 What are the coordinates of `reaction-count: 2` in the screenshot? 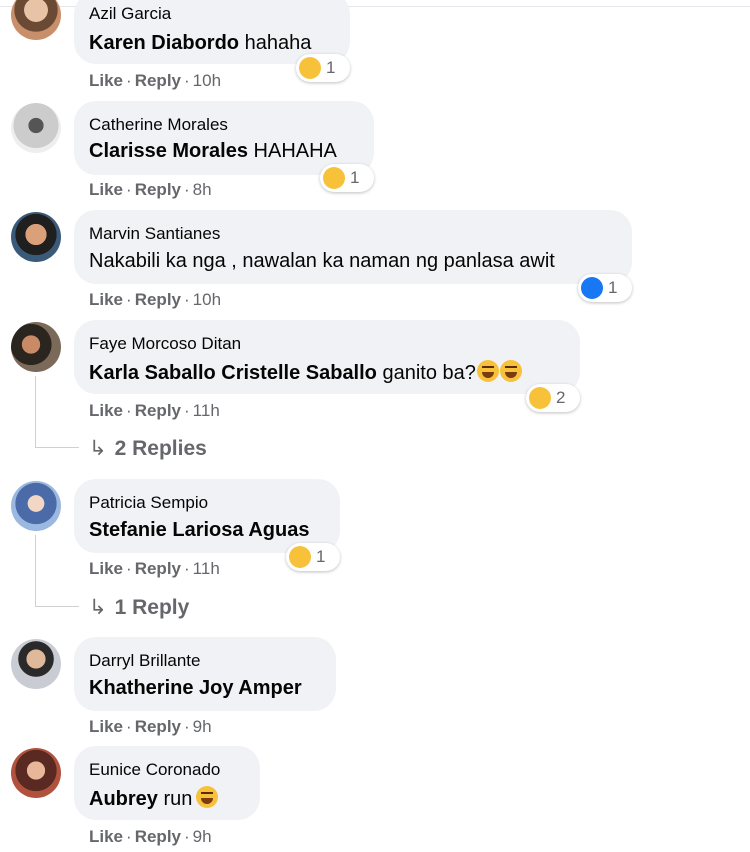 It's located at (553, 398).